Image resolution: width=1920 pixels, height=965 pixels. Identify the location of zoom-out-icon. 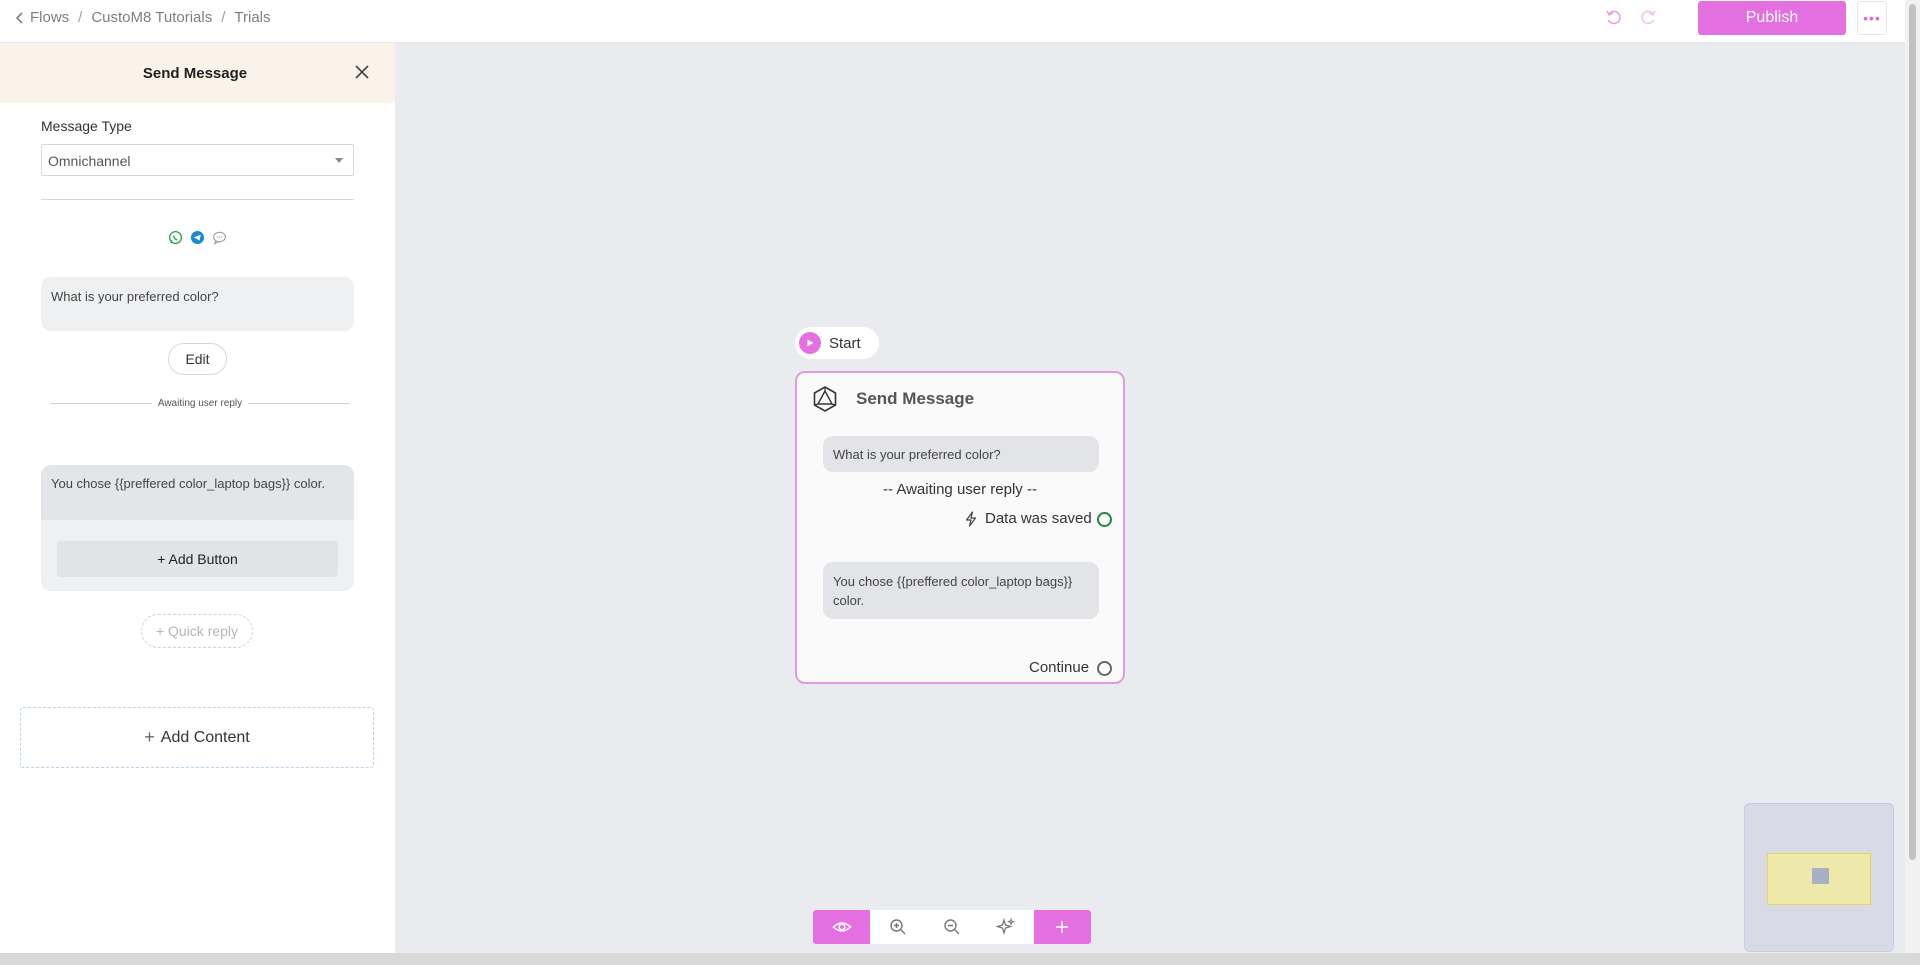
(952, 927).